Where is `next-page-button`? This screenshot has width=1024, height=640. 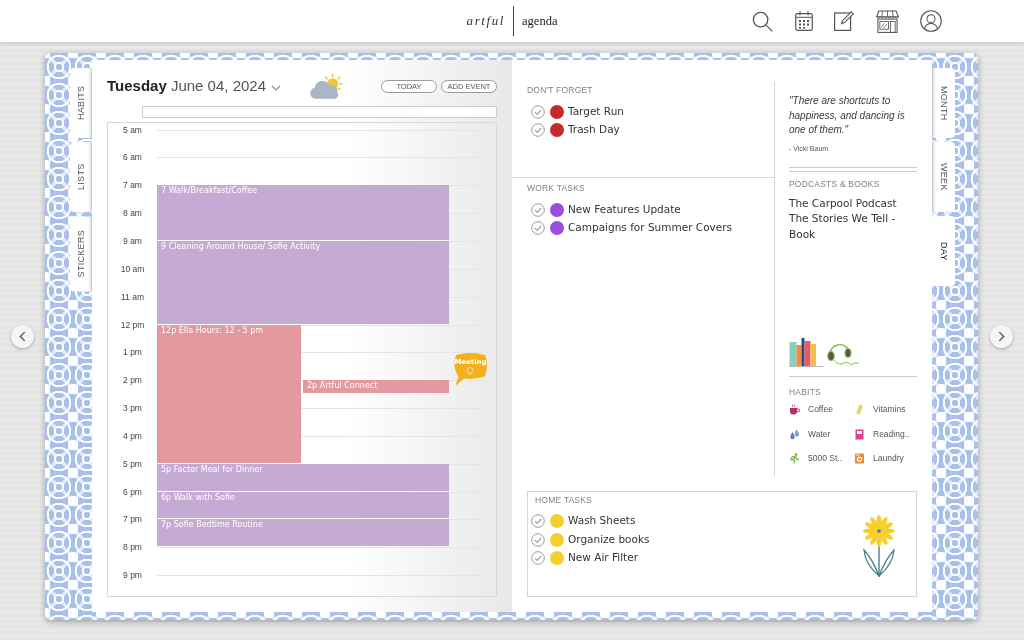
next-page-button is located at coordinates (1001, 336).